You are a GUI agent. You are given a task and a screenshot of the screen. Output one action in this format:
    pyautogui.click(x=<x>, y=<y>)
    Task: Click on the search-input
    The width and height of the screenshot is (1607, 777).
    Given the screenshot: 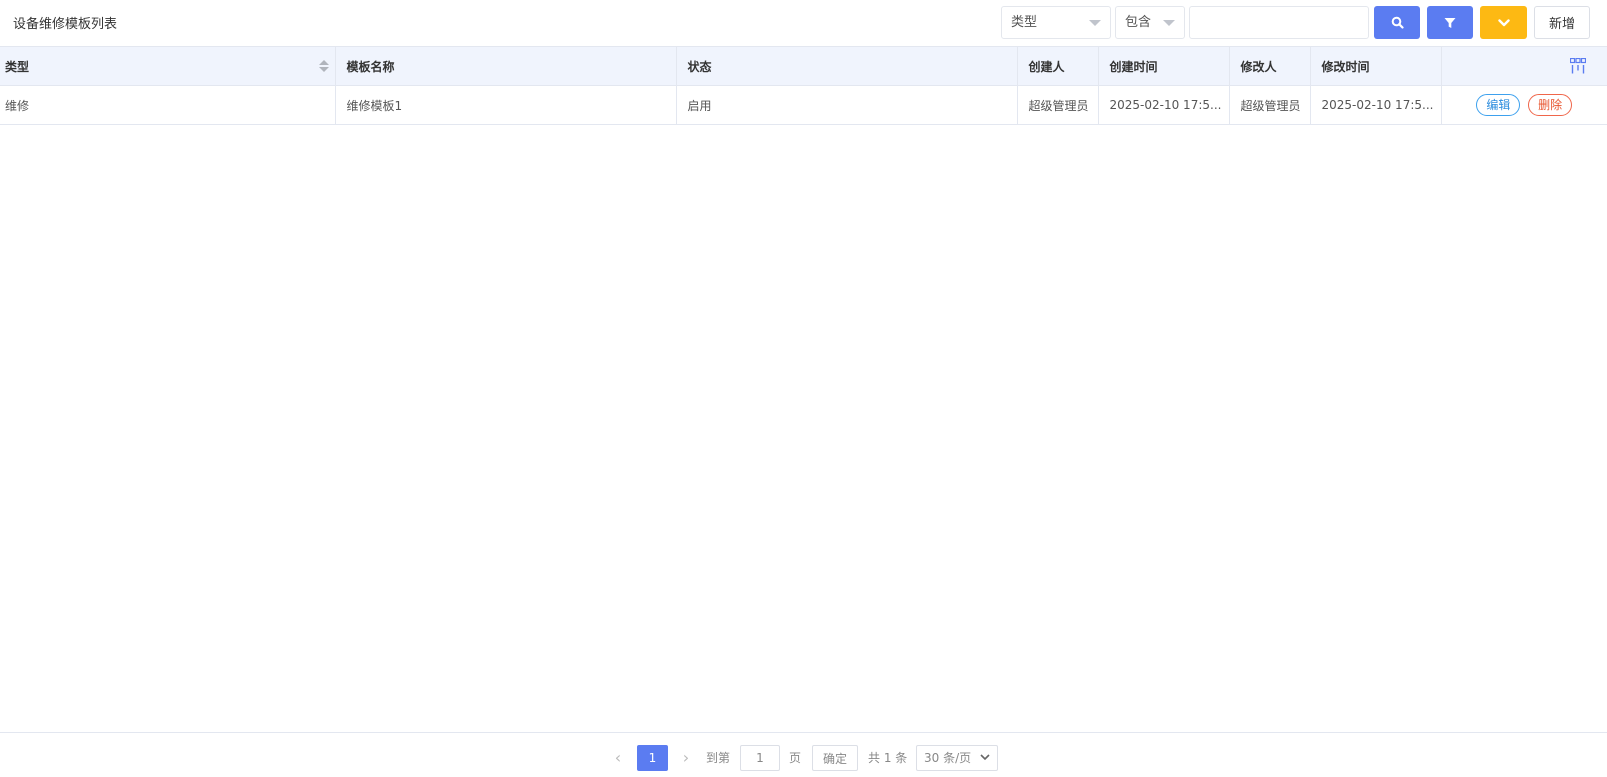 What is the action you would take?
    pyautogui.click(x=1279, y=22)
    